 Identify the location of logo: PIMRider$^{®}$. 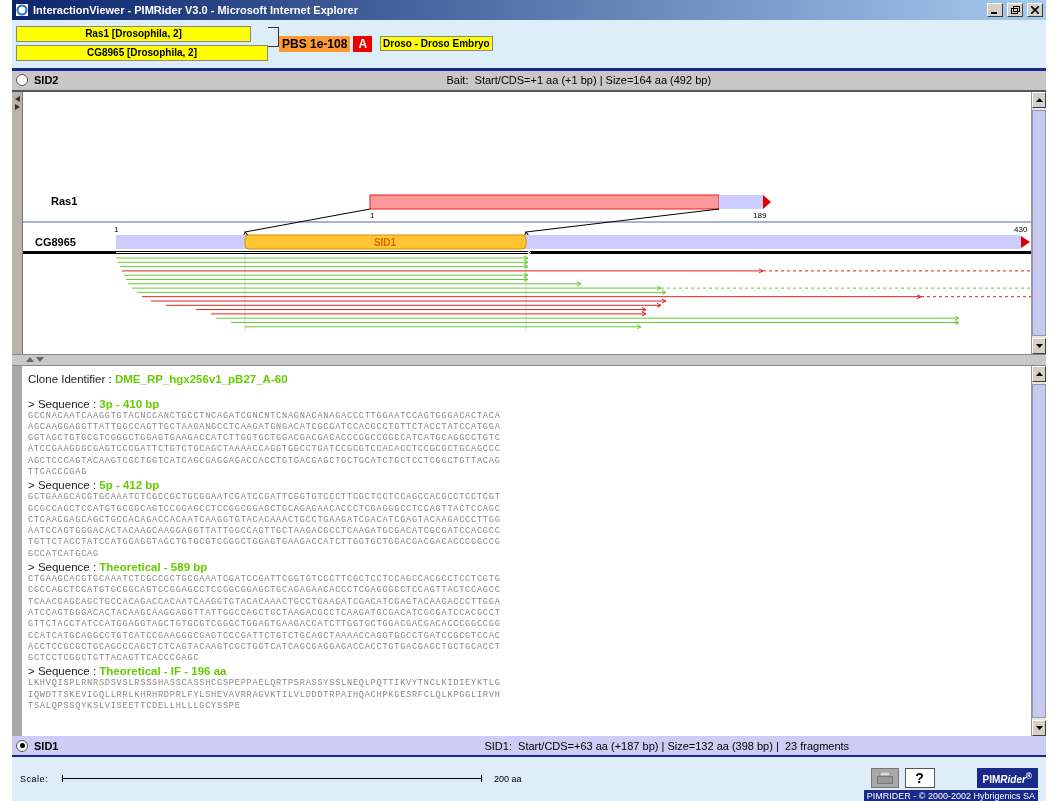
(1007, 778).